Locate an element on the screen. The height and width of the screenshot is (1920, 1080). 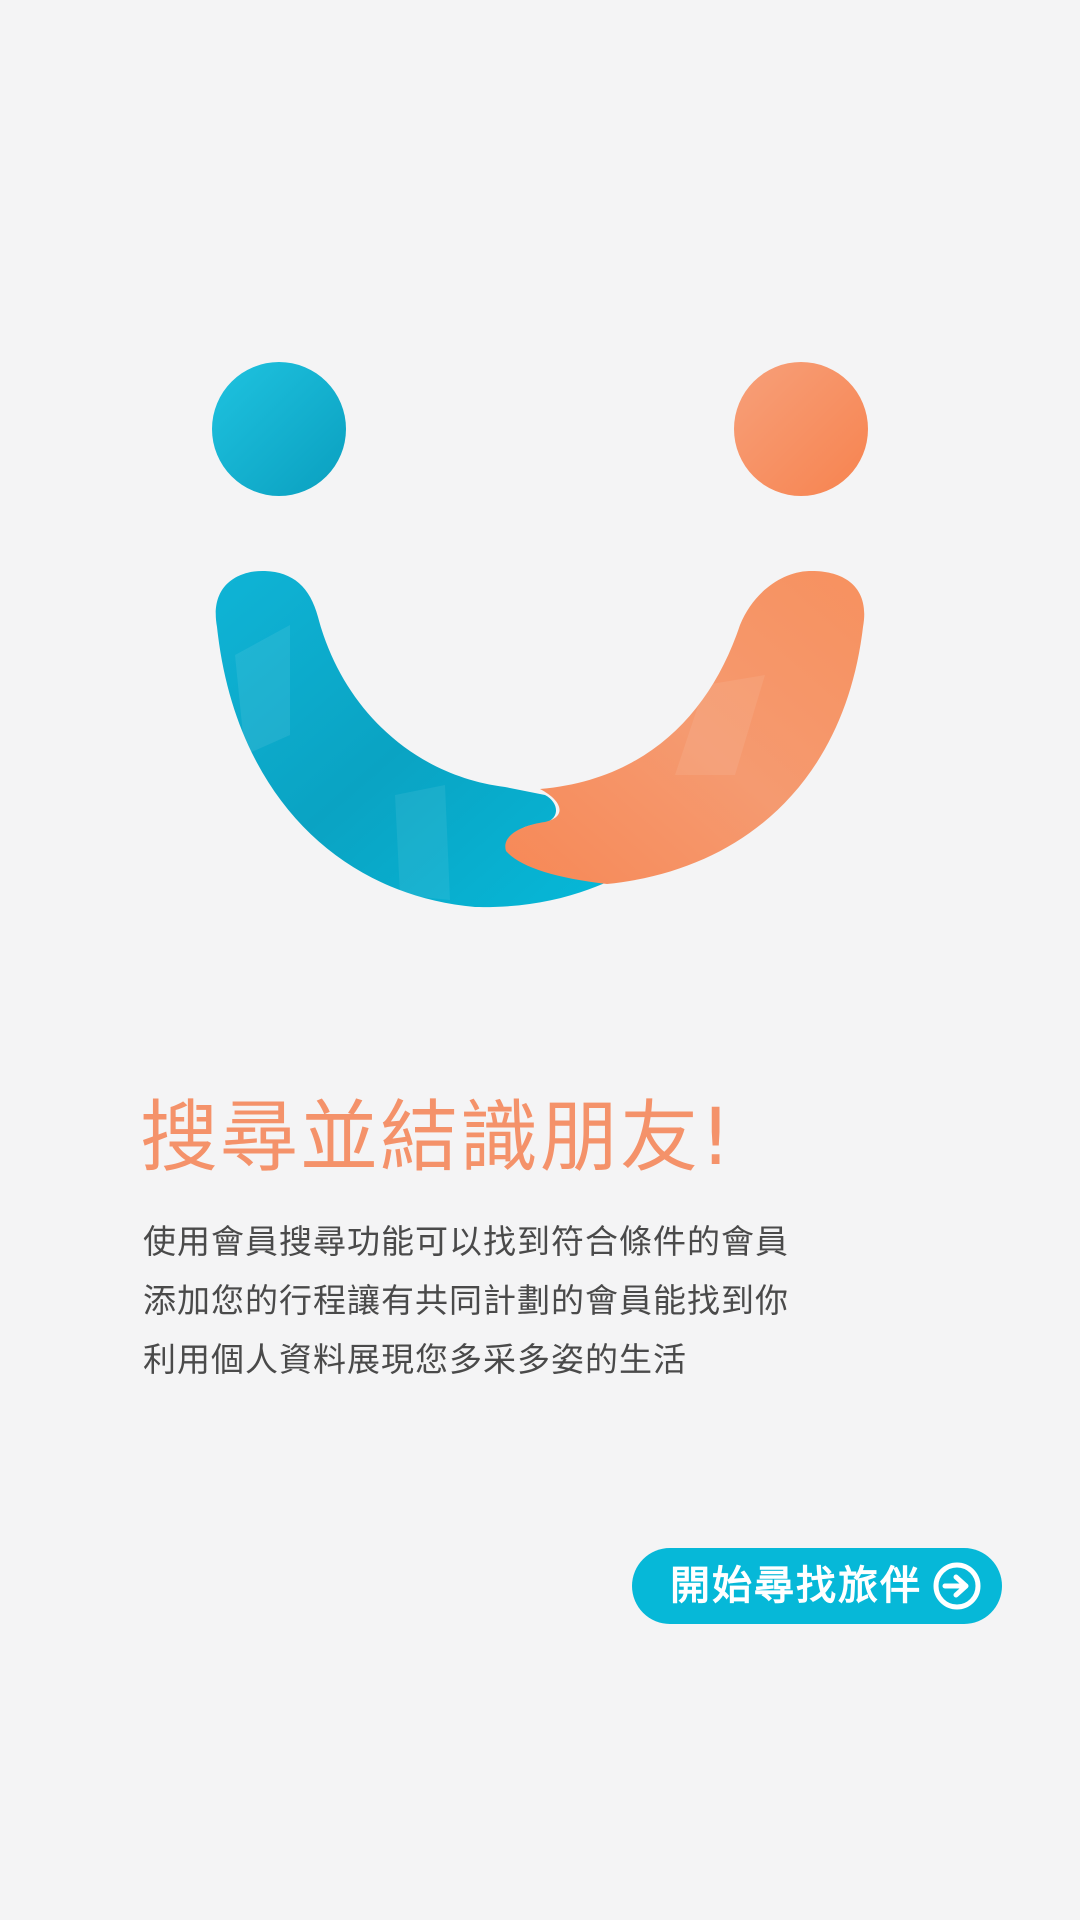
start-button-label: 開始尋找旅伴 is located at coordinates (796, 1586).